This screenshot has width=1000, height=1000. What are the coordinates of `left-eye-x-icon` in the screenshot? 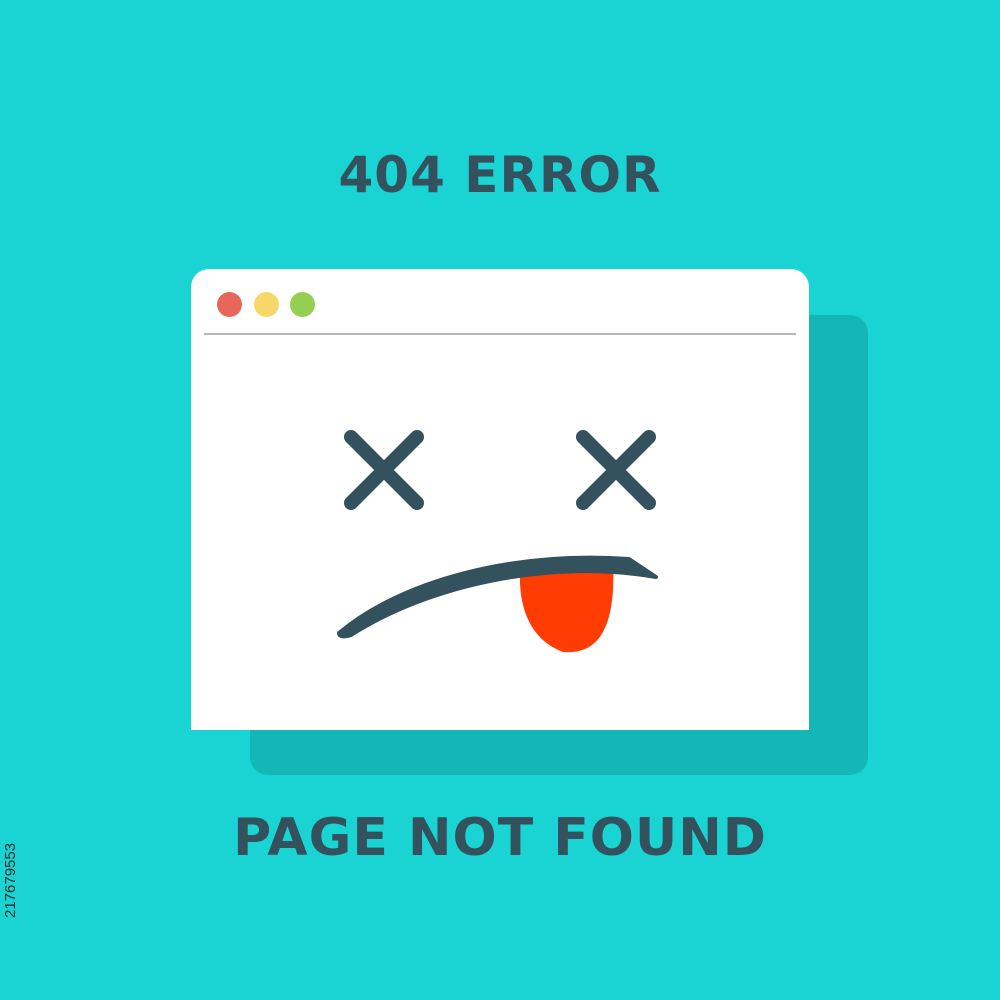 It's located at (384, 470).